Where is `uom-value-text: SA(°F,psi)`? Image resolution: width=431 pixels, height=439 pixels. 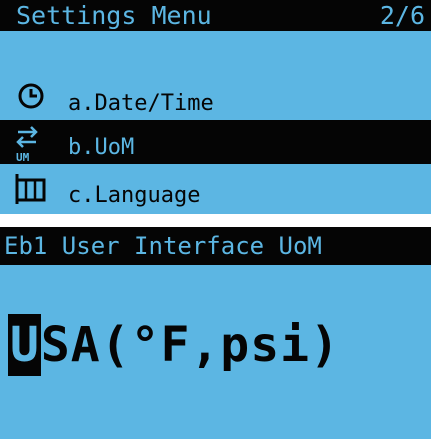 uom-value-text: SA(°F,psi) is located at coordinates (190, 345).